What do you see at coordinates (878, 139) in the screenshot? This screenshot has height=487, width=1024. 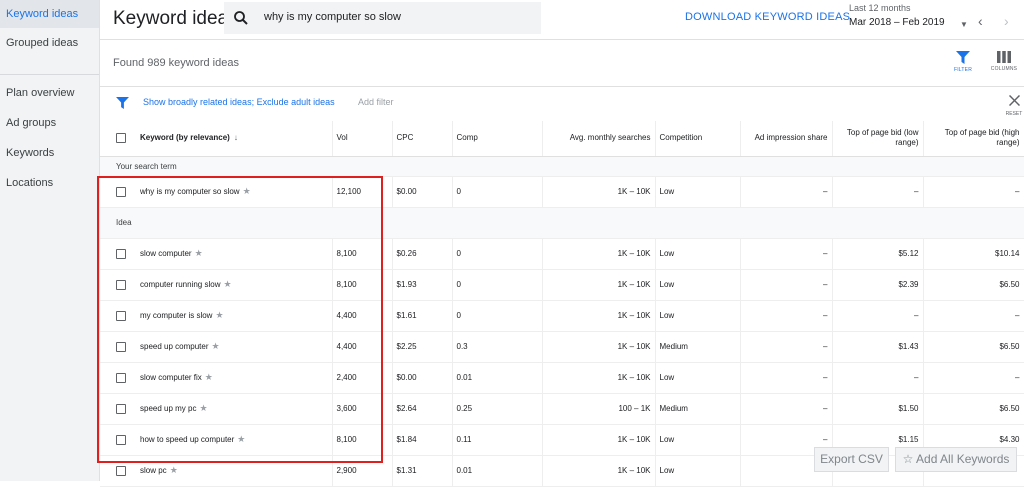 I see `header-bid-low: Top of page bid (low range)` at bounding box center [878, 139].